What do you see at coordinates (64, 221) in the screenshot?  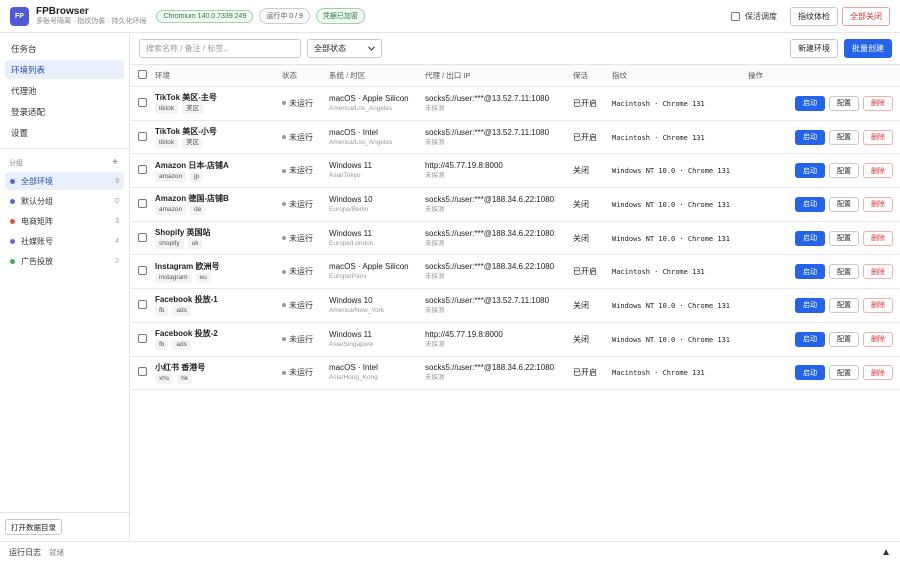 I see `group-item: 电商矩阵 3` at bounding box center [64, 221].